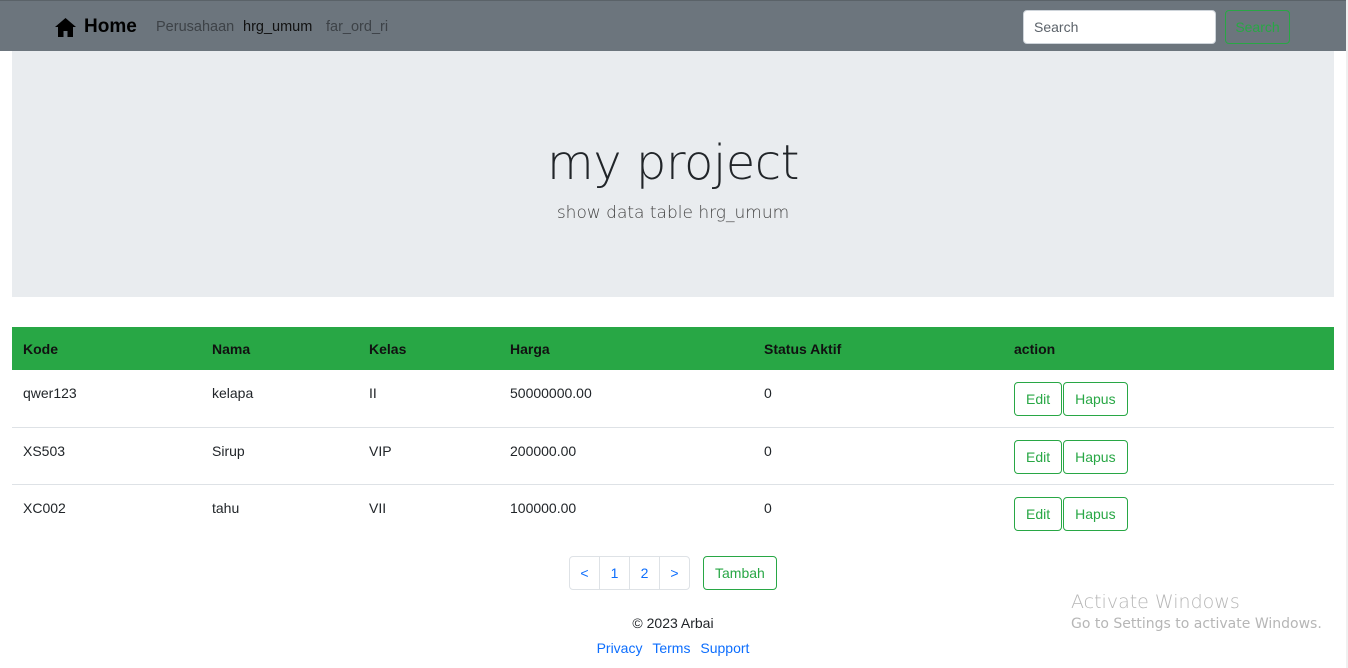 Image resolution: width=1348 pixels, height=668 pixels. What do you see at coordinates (388, 348) in the screenshot?
I see `column-header-kelas: Kelas` at bounding box center [388, 348].